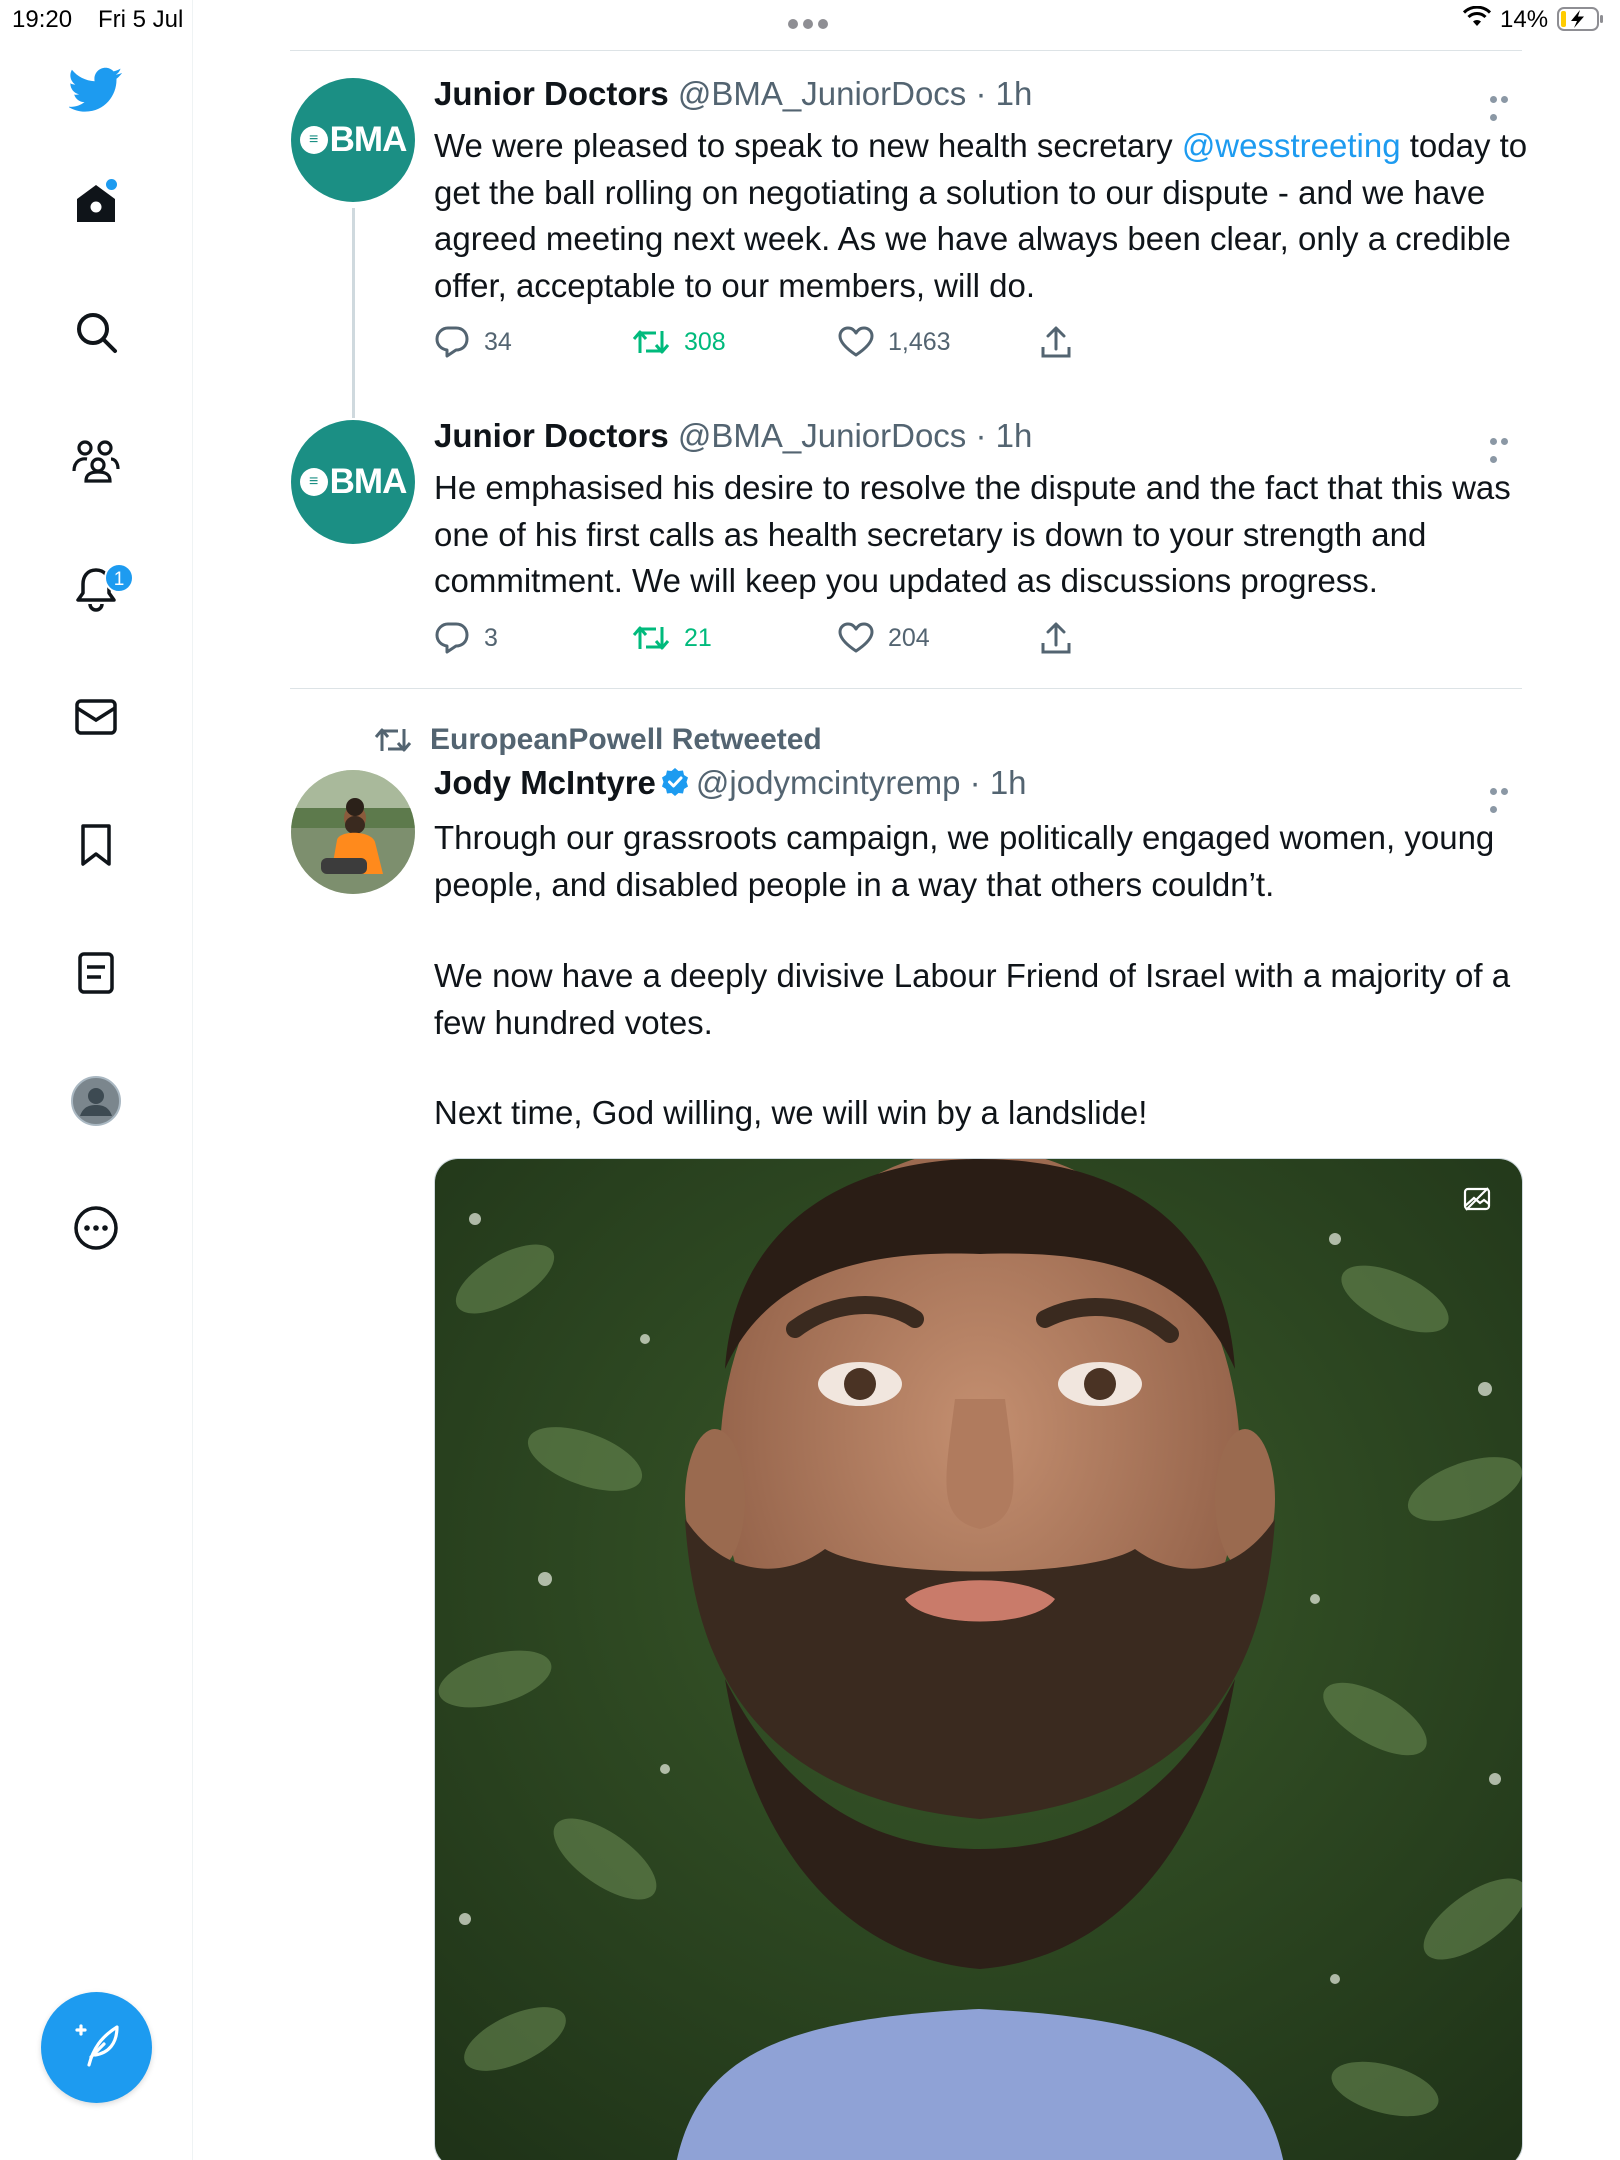 This screenshot has height=2160, width=1620. I want to click on messages-envelope-icon, so click(96, 717).